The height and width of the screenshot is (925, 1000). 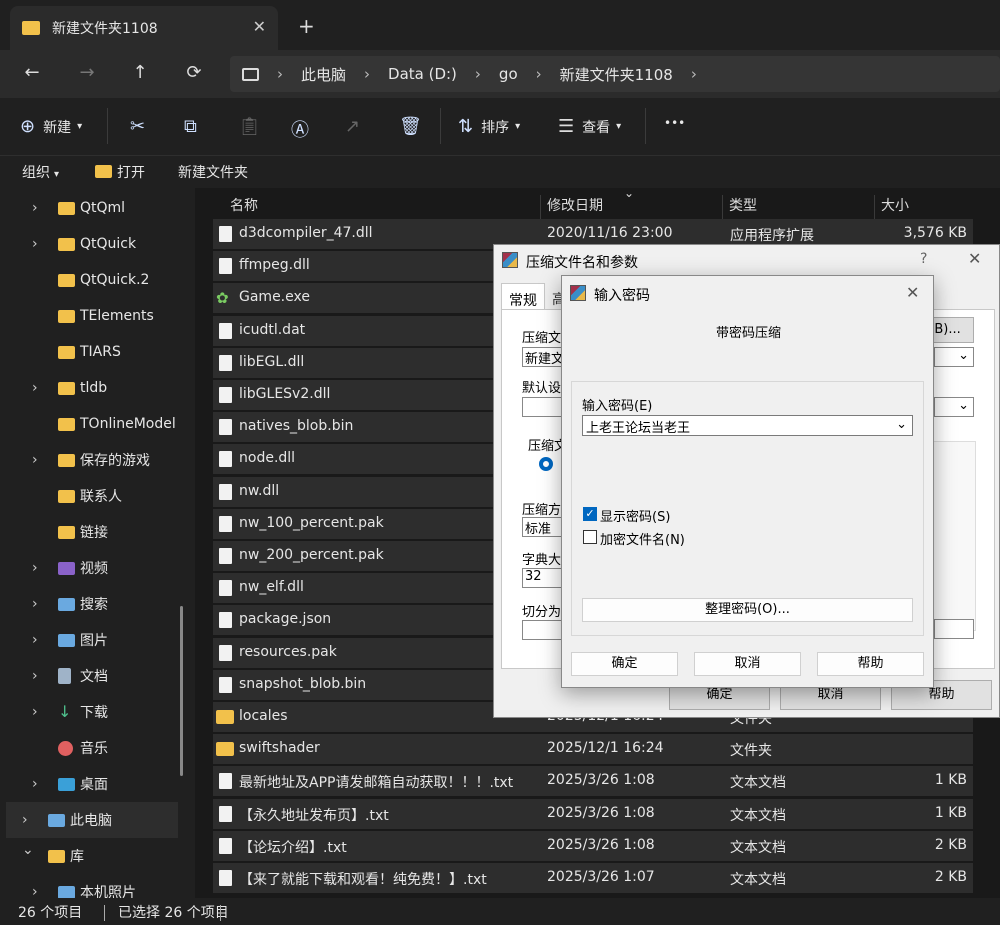 I want to click on documents-icon, so click(x=64, y=676).